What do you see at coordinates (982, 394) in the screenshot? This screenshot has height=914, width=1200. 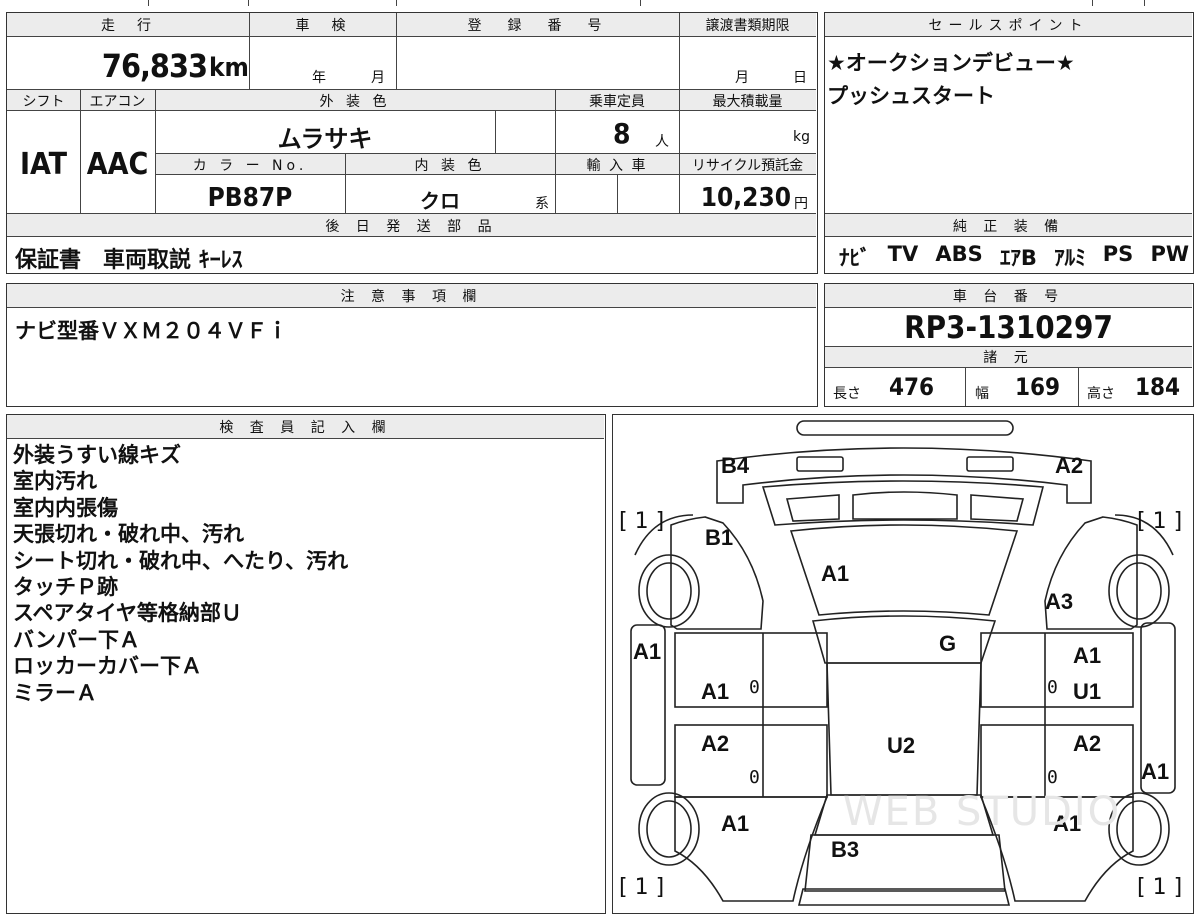 I see `width-label: 幅` at bounding box center [982, 394].